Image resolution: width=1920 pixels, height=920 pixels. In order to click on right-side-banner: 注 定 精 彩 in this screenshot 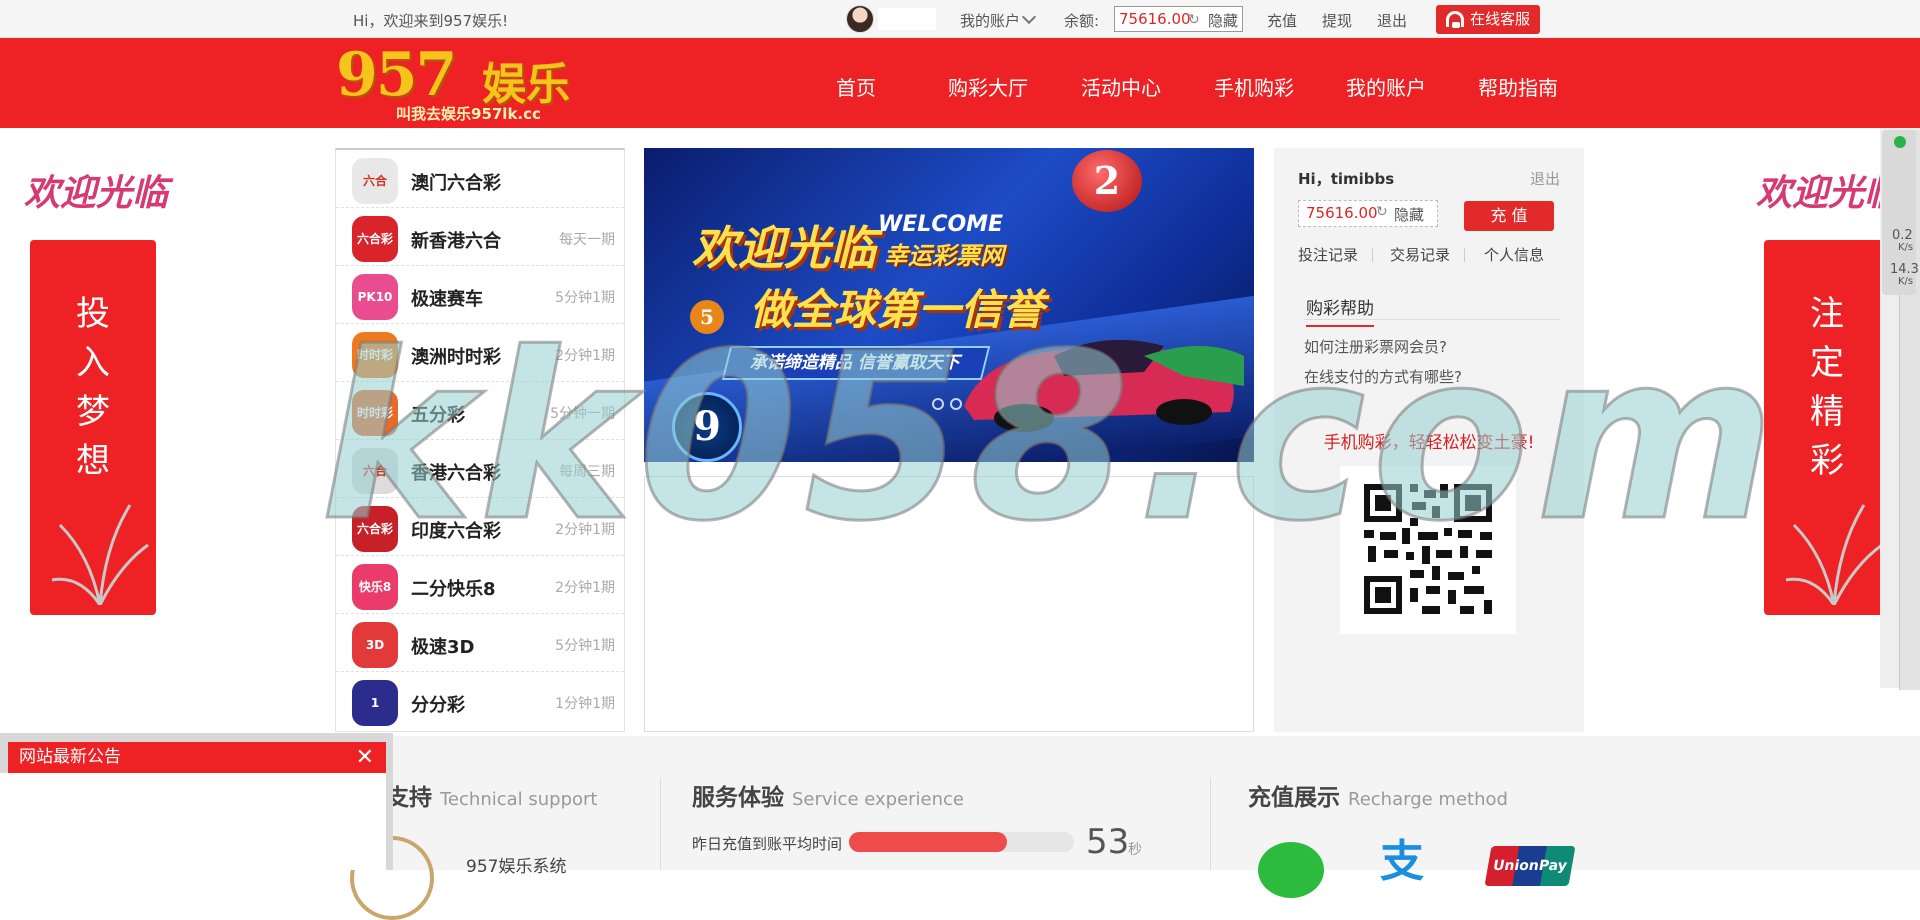, I will do `click(1827, 427)`.